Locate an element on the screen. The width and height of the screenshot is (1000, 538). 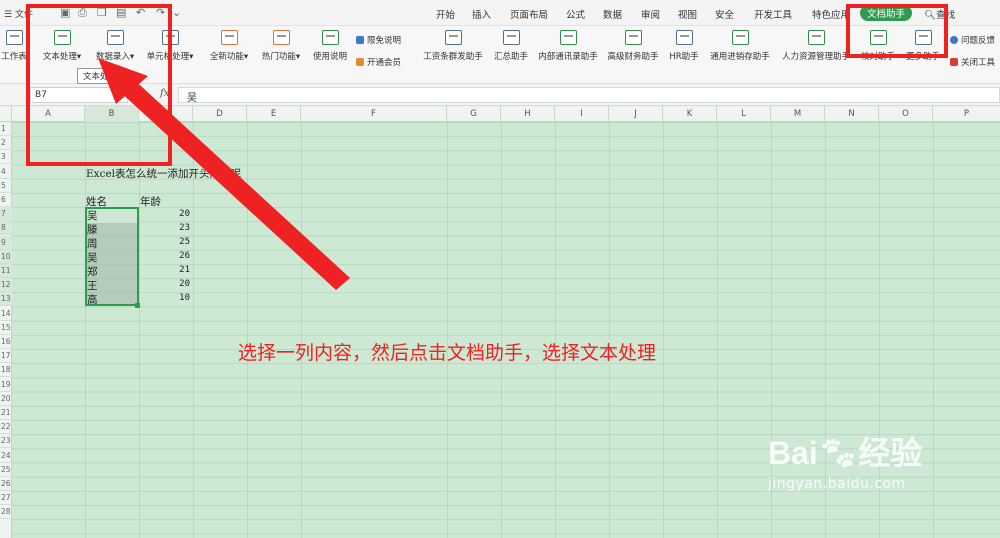
watermark-brand: Bai is located at coordinates (793, 453).